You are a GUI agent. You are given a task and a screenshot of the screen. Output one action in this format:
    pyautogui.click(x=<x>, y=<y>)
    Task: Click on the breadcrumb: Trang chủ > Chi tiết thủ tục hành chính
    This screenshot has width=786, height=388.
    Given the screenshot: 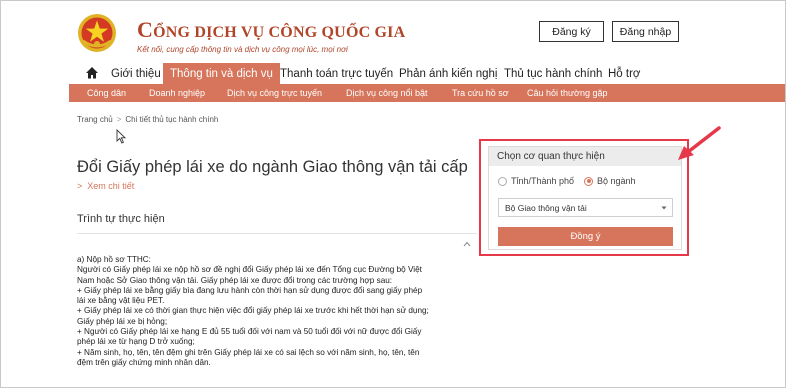 What is the action you would take?
    pyautogui.click(x=147, y=119)
    